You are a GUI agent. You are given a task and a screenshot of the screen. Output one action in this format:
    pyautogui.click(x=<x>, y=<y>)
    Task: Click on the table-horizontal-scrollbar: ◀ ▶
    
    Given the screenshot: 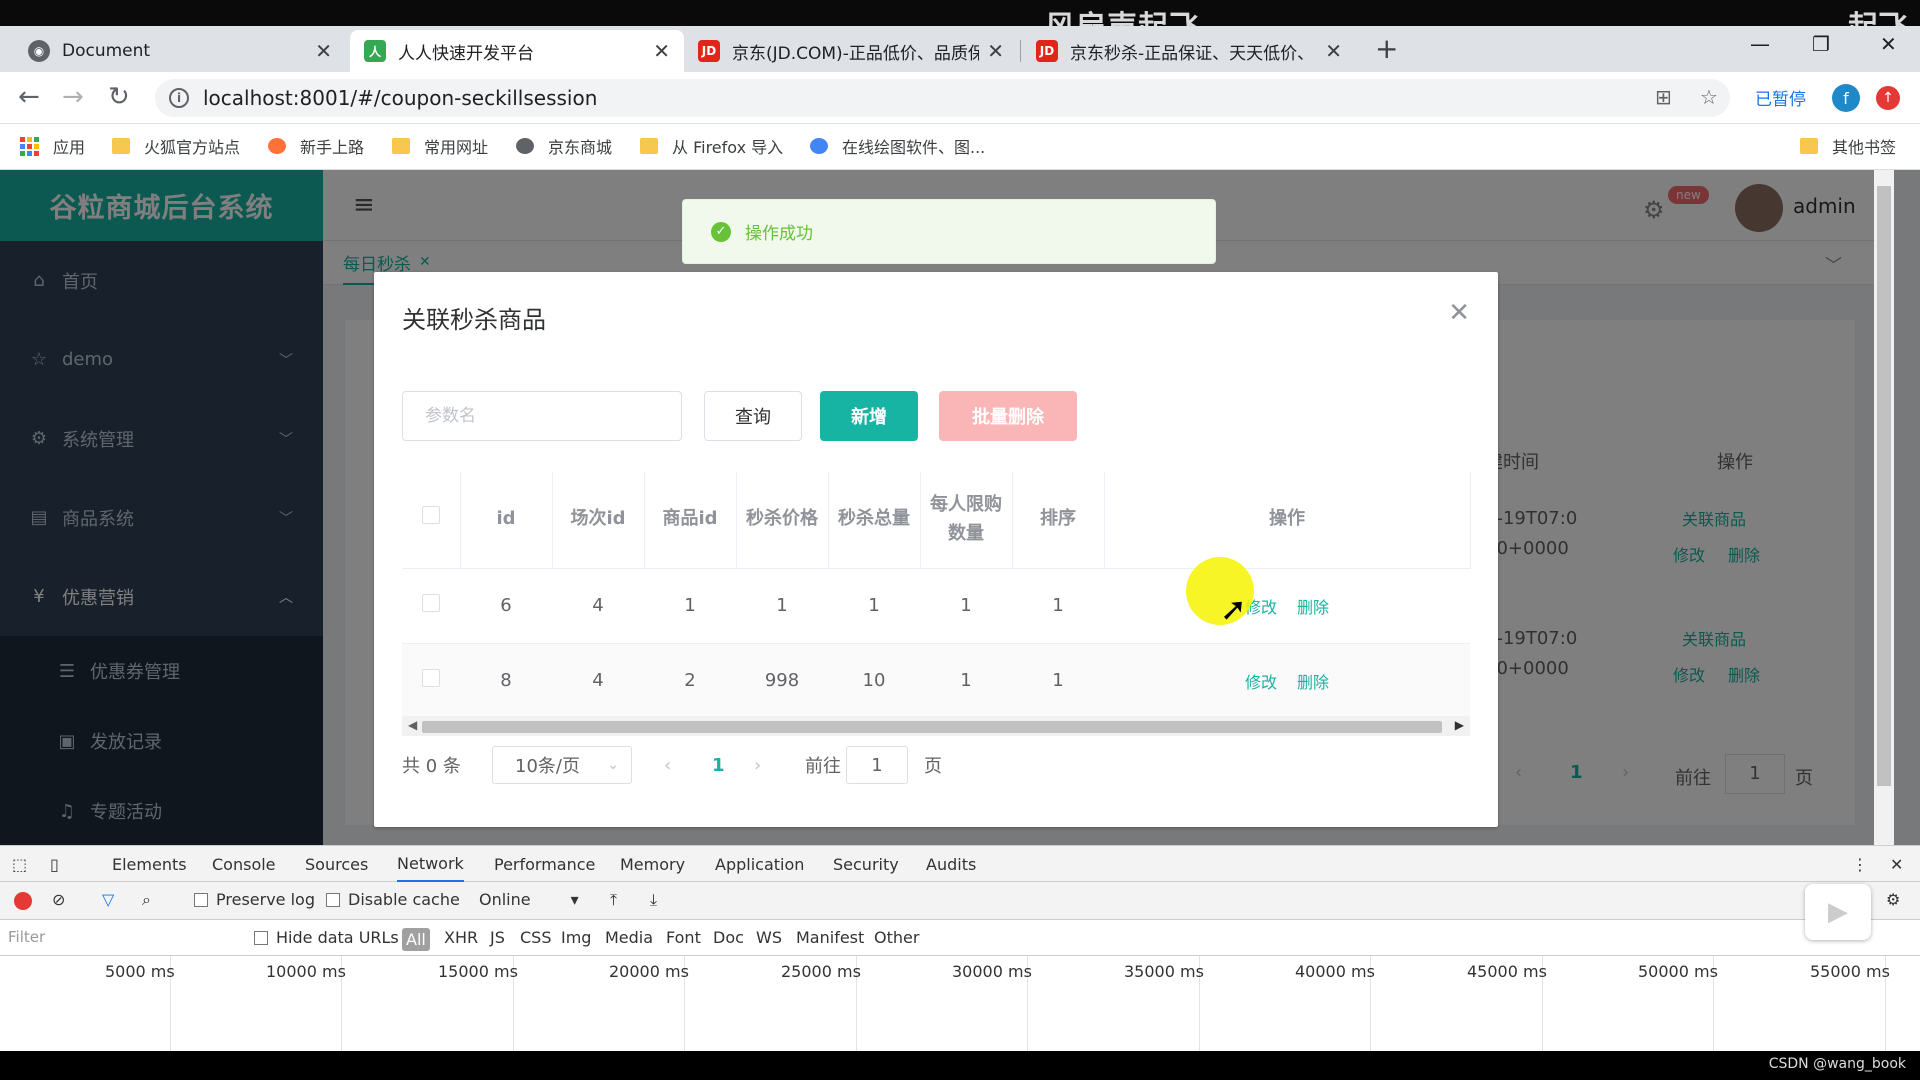 What is the action you would take?
    pyautogui.click(x=936, y=726)
    